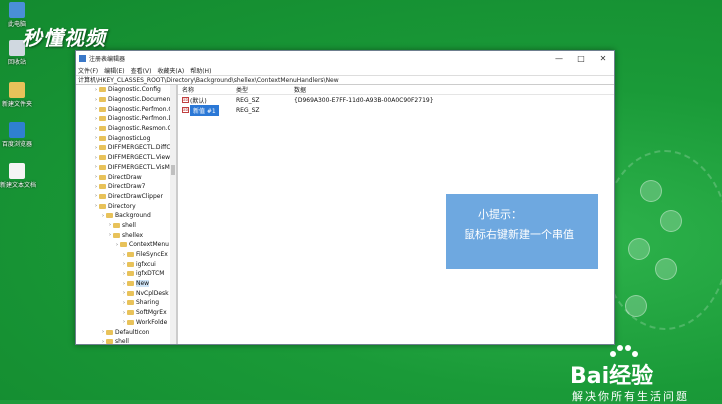 The image size is (722, 404). What do you see at coordinates (124, 293) in the screenshot?
I see `tree-item: › NvCplDesk` at bounding box center [124, 293].